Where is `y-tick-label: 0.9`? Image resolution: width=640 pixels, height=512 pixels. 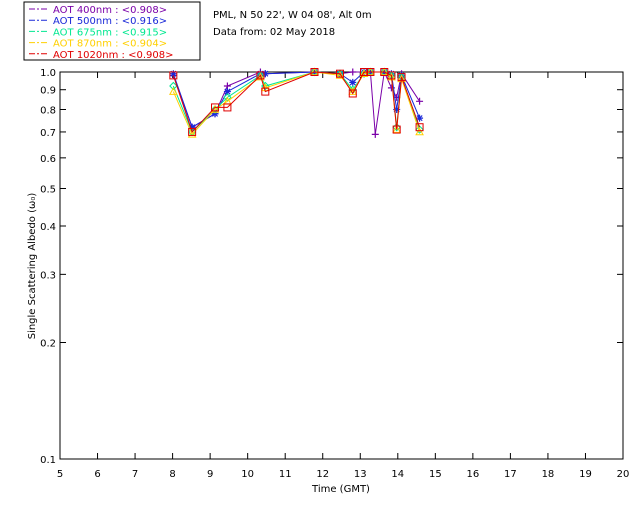 y-tick-label: 0.9 is located at coordinates (48, 91).